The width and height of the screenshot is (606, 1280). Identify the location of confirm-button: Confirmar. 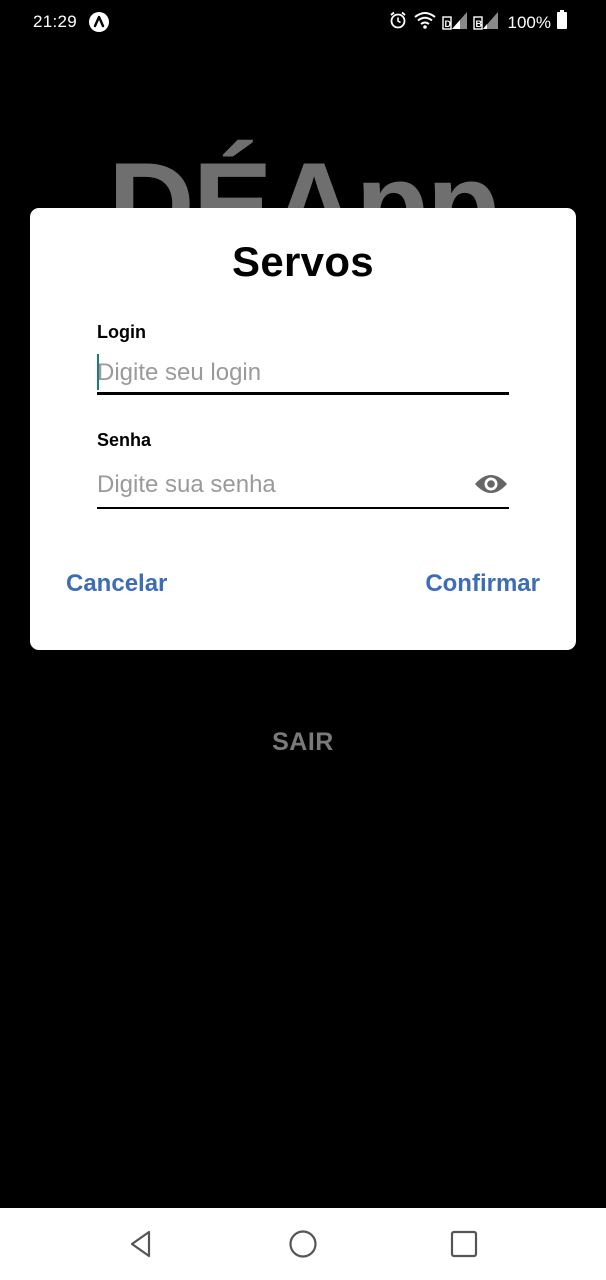
(482, 584).